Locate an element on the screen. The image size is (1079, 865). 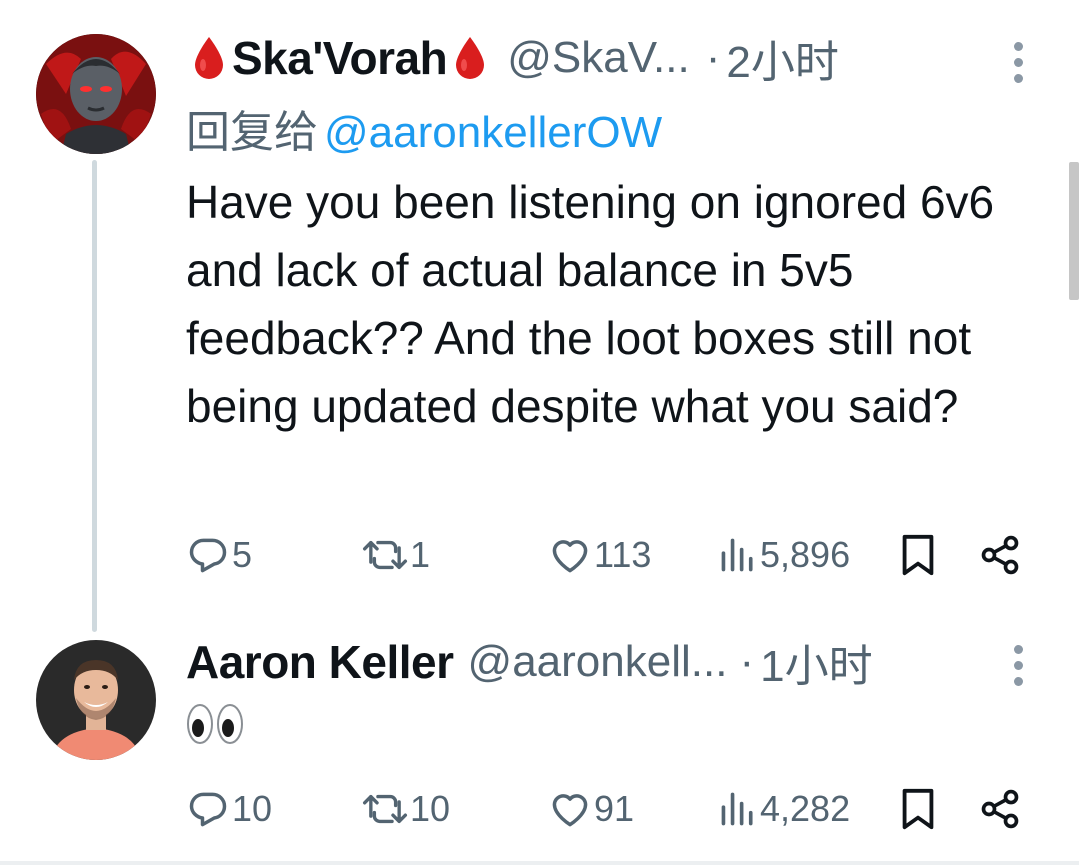
reply-mention-link: @aaronkellerOW is located at coordinates (493, 132).